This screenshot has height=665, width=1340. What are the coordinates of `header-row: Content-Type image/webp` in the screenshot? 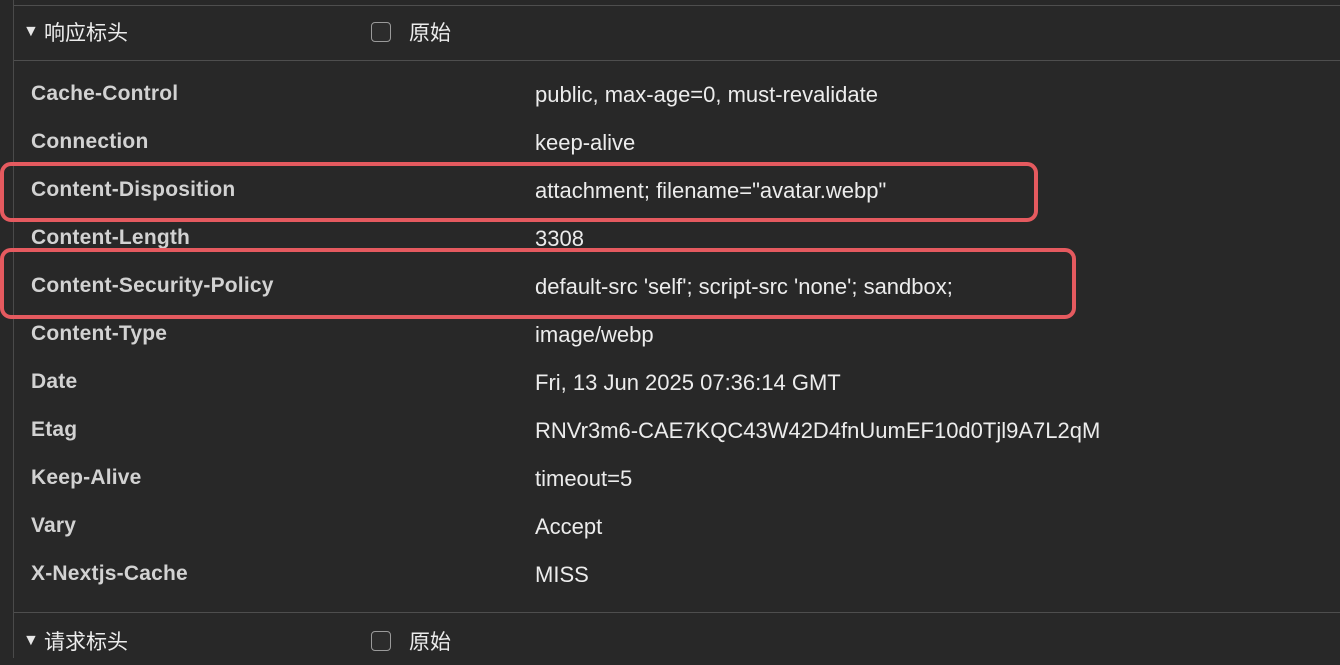 It's located at (677, 334).